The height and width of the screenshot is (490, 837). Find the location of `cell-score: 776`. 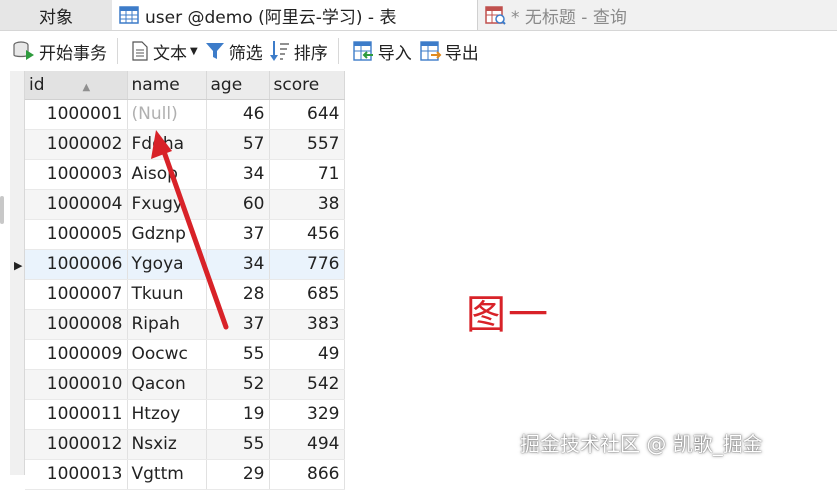

cell-score: 776 is located at coordinates (307, 264).